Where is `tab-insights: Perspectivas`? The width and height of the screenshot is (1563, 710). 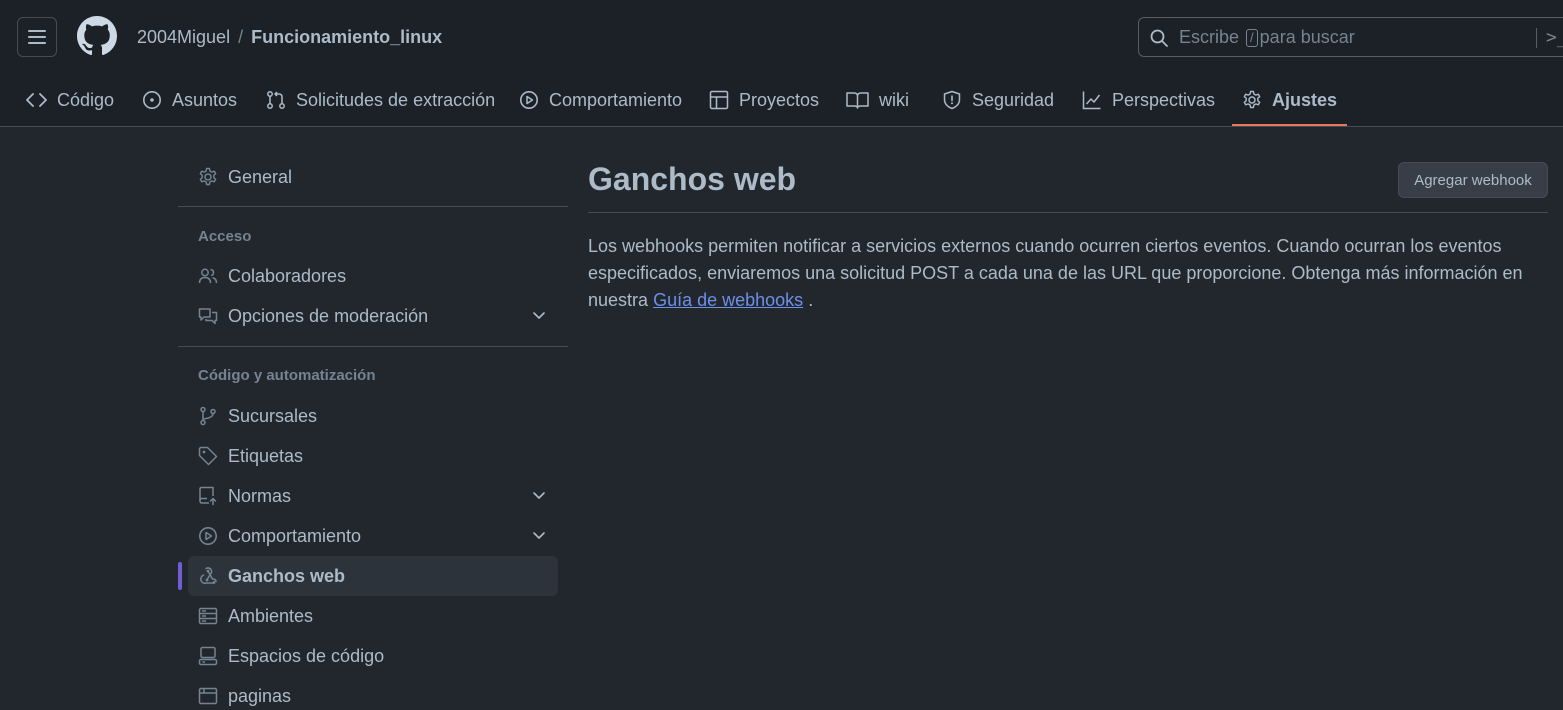
tab-insights: Perspectivas is located at coordinates (1148, 100).